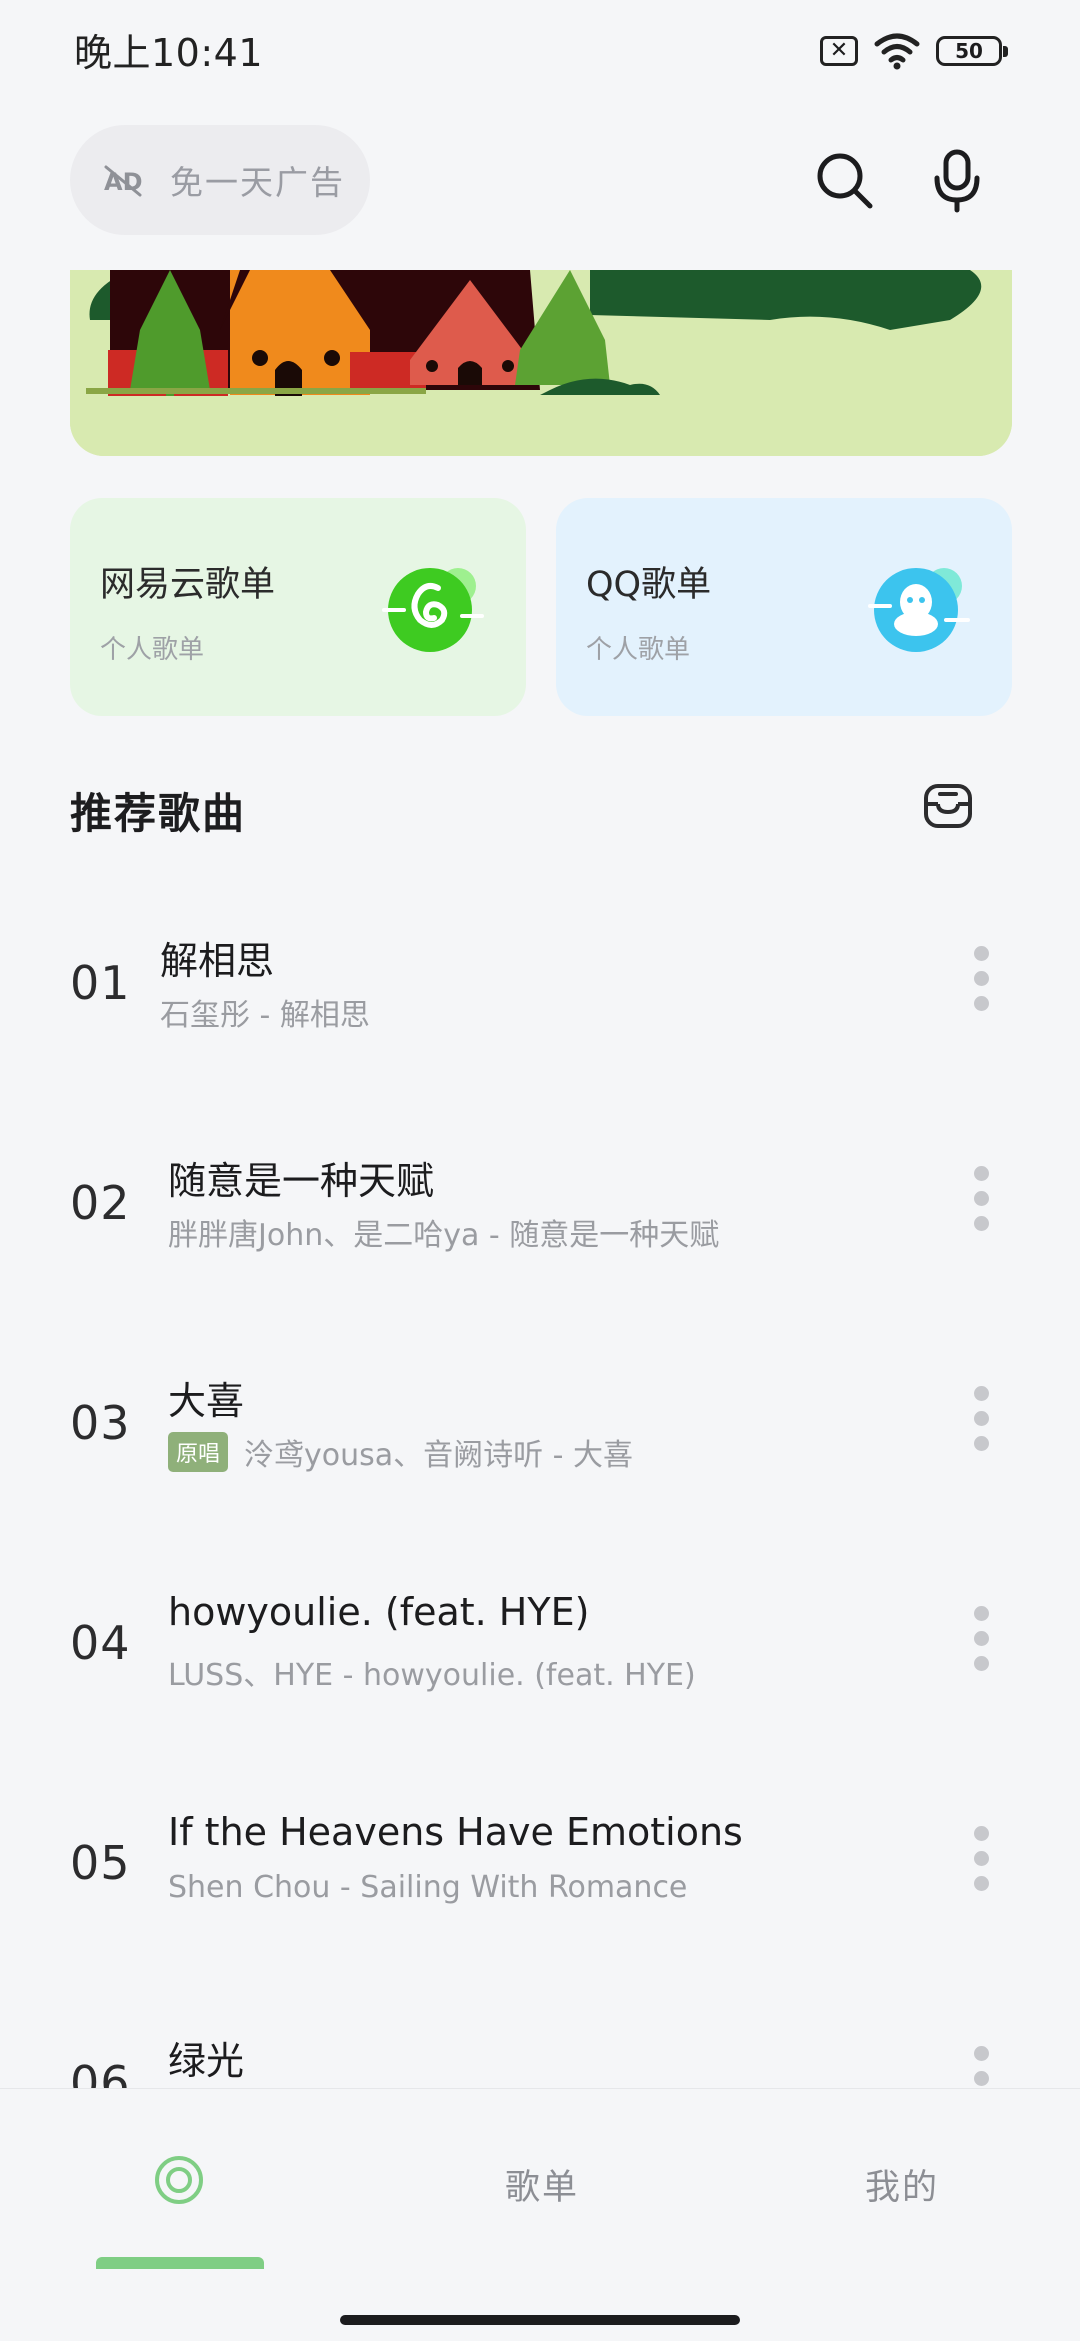 This screenshot has height=2341, width=1080. What do you see at coordinates (540, 2214) in the screenshot?
I see `bottom-navigation: 歌单 我的` at bounding box center [540, 2214].